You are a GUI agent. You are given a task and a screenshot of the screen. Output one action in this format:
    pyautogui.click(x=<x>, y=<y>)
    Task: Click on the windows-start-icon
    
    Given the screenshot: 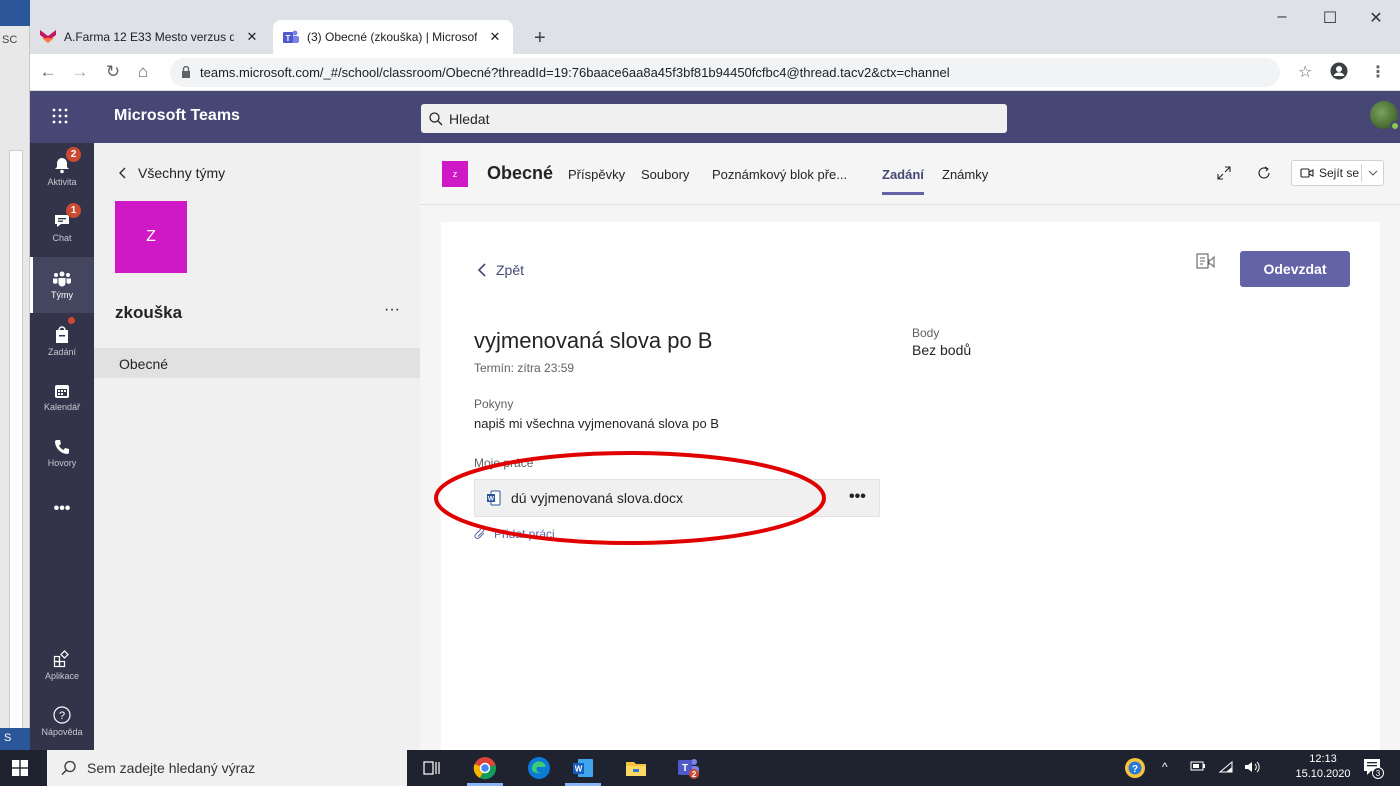 What is the action you would take?
    pyautogui.click(x=20, y=768)
    